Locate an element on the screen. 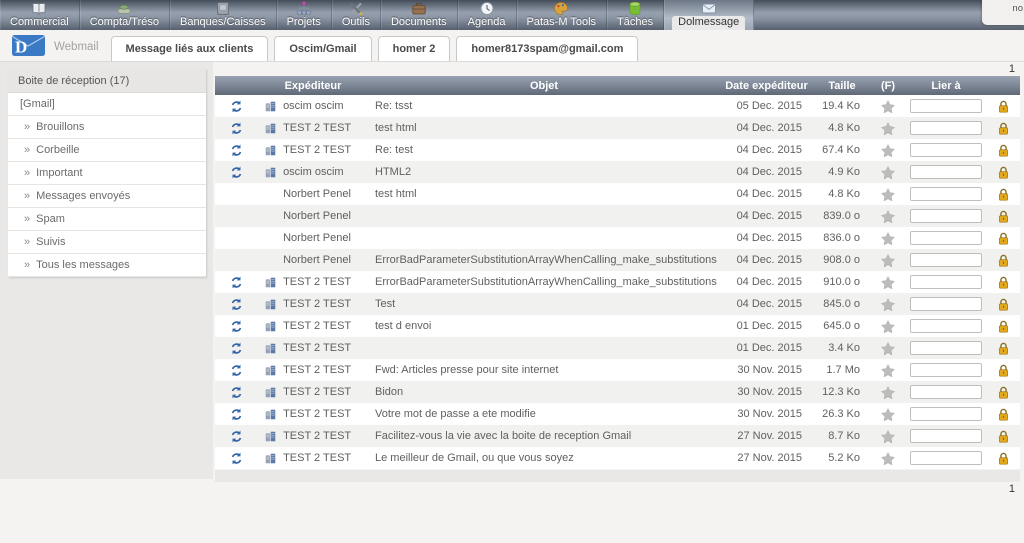 The image size is (1024, 543). subject-label: Test is located at coordinates (544, 304).